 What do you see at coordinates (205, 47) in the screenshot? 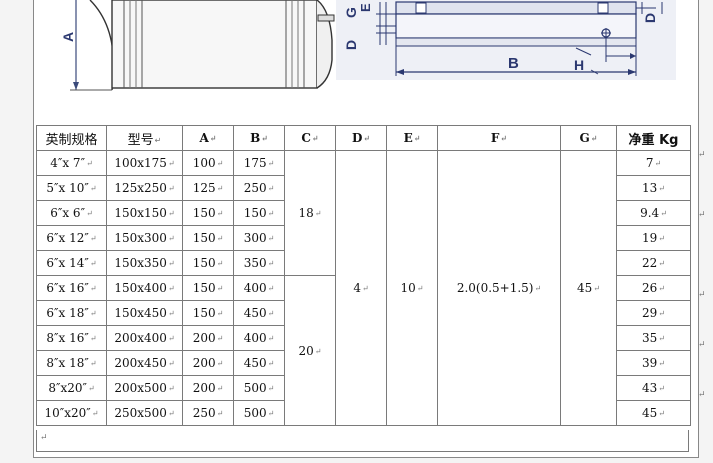
I see `front-view-drawing: A` at bounding box center [205, 47].